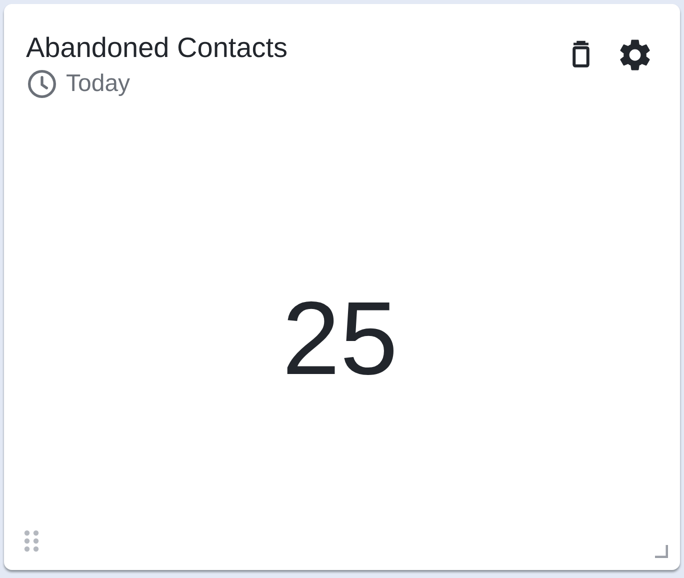  I want to click on period-label: Today, so click(98, 84).